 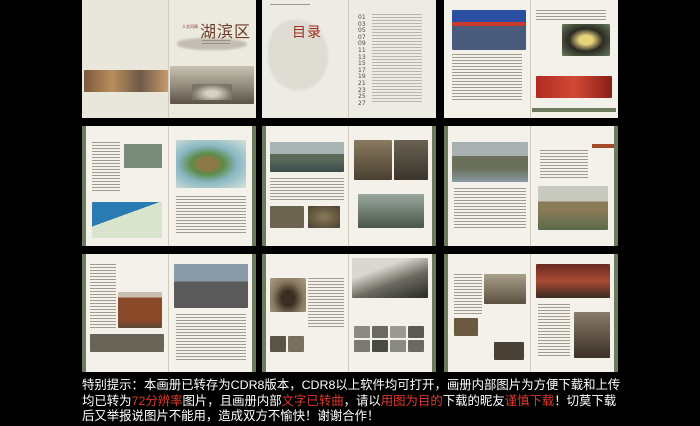 What do you see at coordinates (529, 400) in the screenshot?
I see `notice-highlight-caution: 谨慎下载` at bounding box center [529, 400].